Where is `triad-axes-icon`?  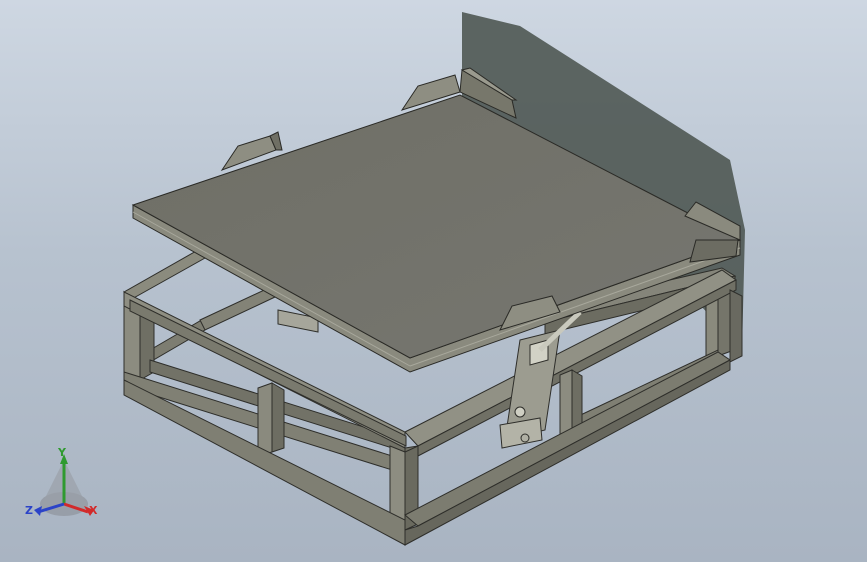 triad-axes-icon is located at coordinates (64, 485).